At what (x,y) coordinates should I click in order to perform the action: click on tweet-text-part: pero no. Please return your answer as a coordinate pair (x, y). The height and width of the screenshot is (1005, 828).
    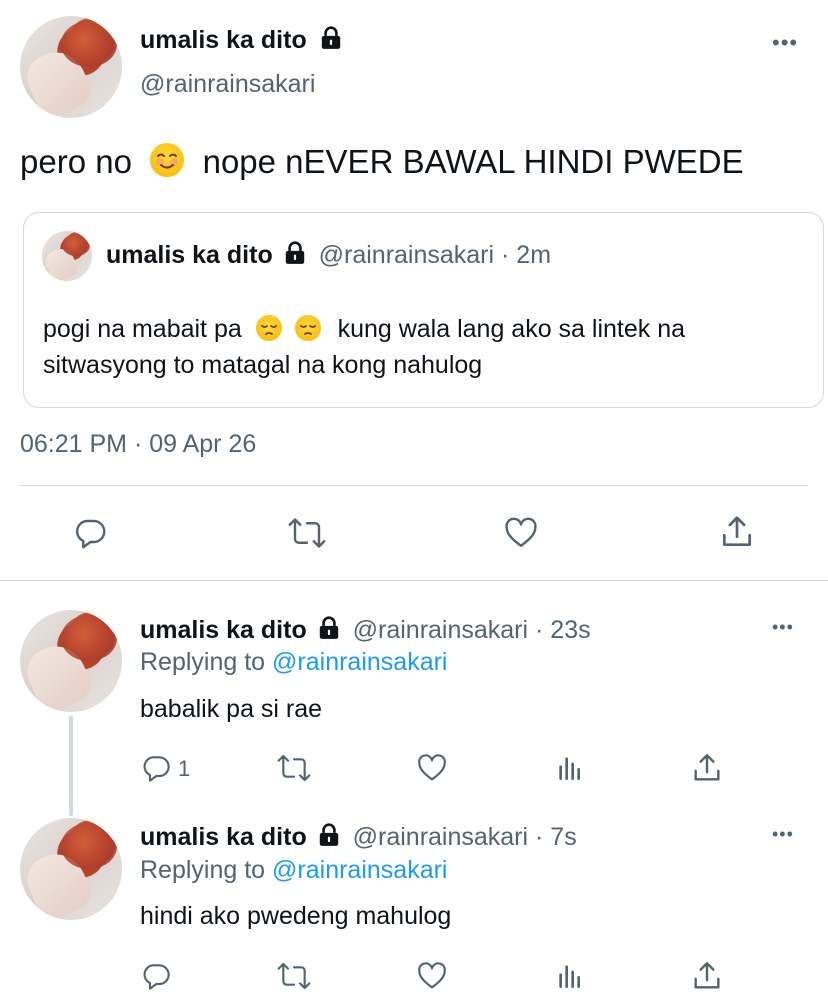
    Looking at the image, I should click on (81, 161).